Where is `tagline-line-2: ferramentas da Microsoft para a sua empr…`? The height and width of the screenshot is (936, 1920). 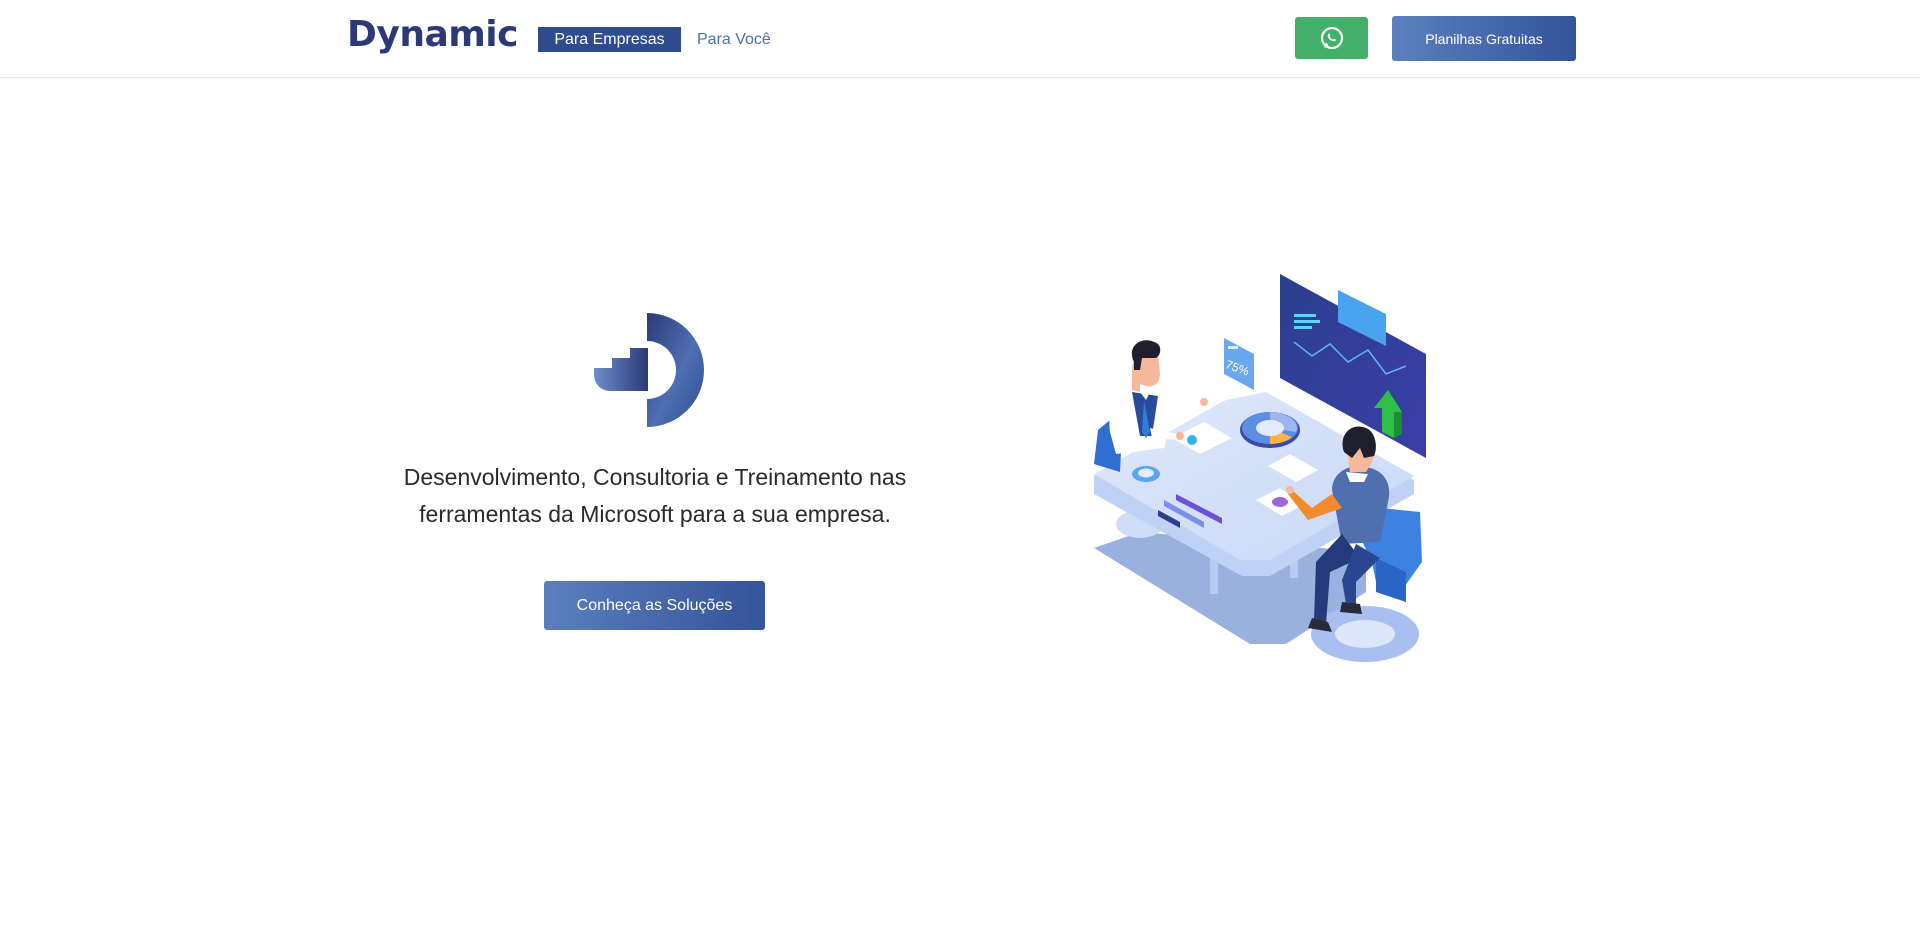 tagline-line-2: ferramentas da Microsoft para a sua empr… is located at coordinates (655, 514).